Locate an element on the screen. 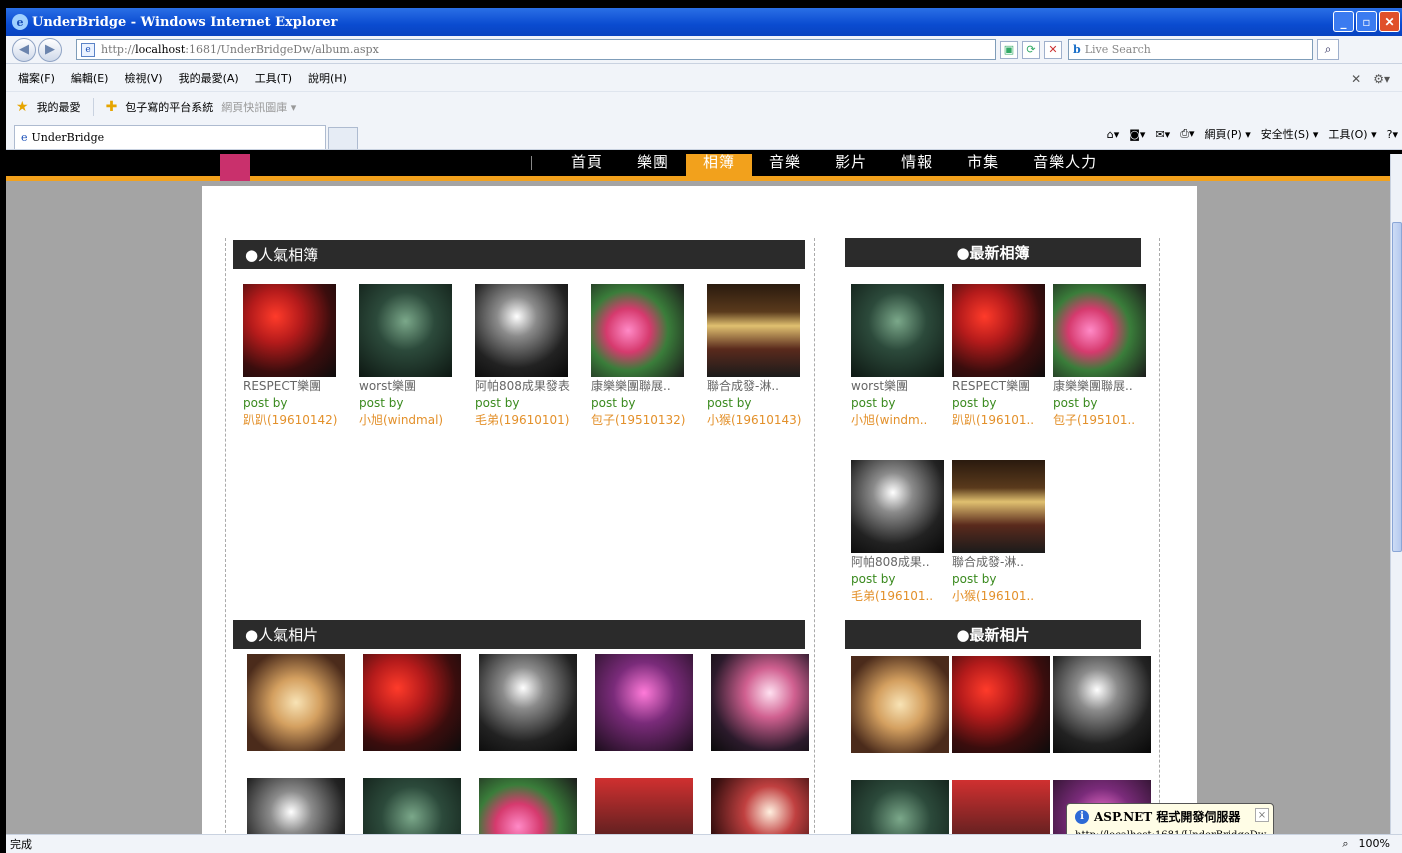 This screenshot has height=853, width=1402. close-menubar-icon: ✕ is located at coordinates (1356, 79).